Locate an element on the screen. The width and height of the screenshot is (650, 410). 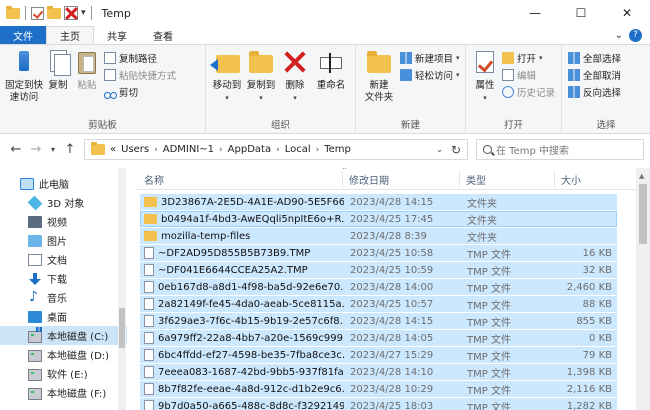
properties-label: 属性 is located at coordinates (485, 85).